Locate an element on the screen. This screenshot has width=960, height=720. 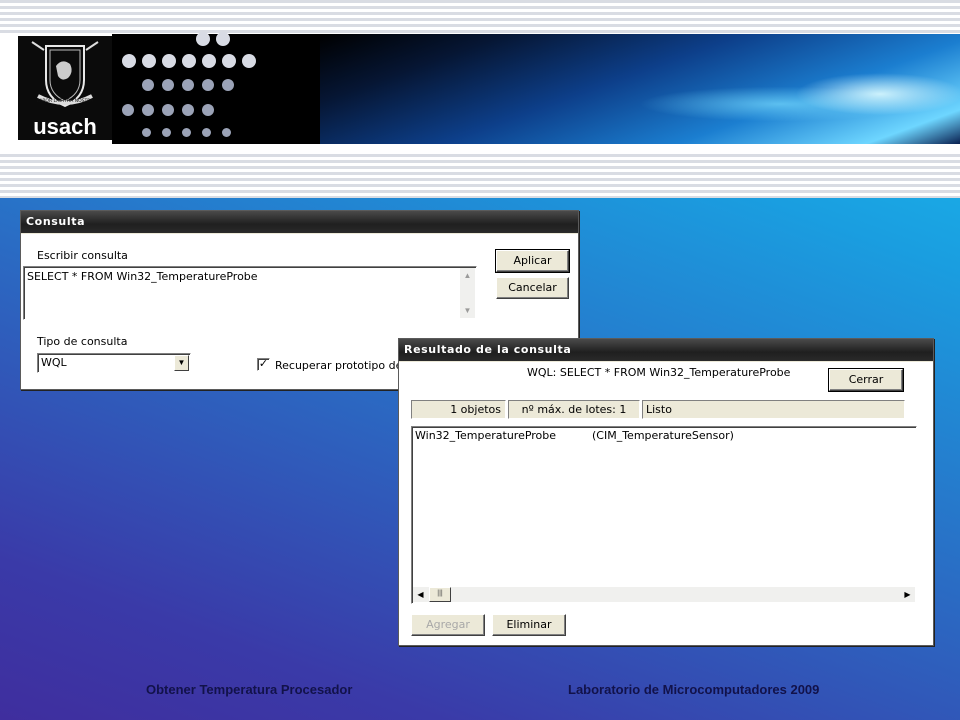
query-type-label: Tipo de consulta is located at coordinates (82, 341).